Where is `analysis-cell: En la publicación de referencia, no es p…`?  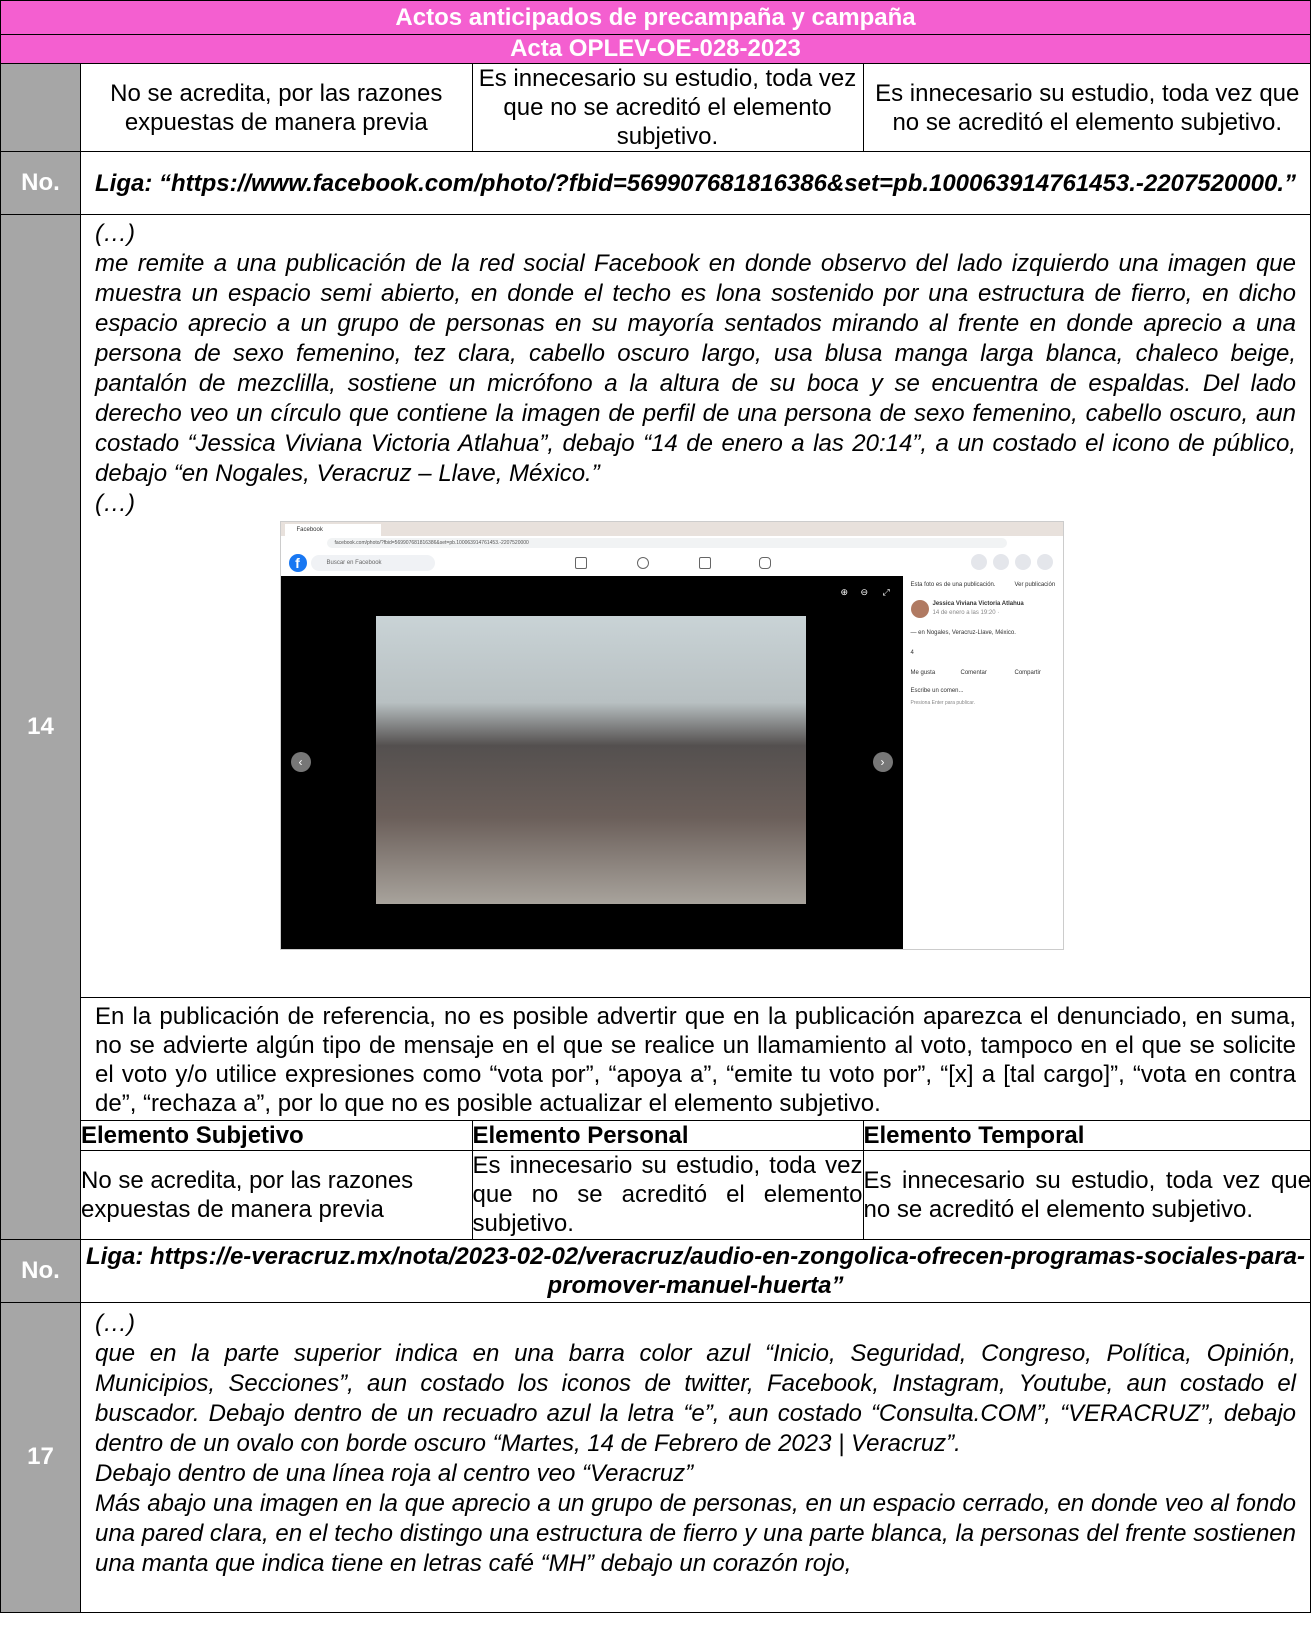 analysis-cell: En la publicación de referencia, no es p… is located at coordinates (695, 1118).